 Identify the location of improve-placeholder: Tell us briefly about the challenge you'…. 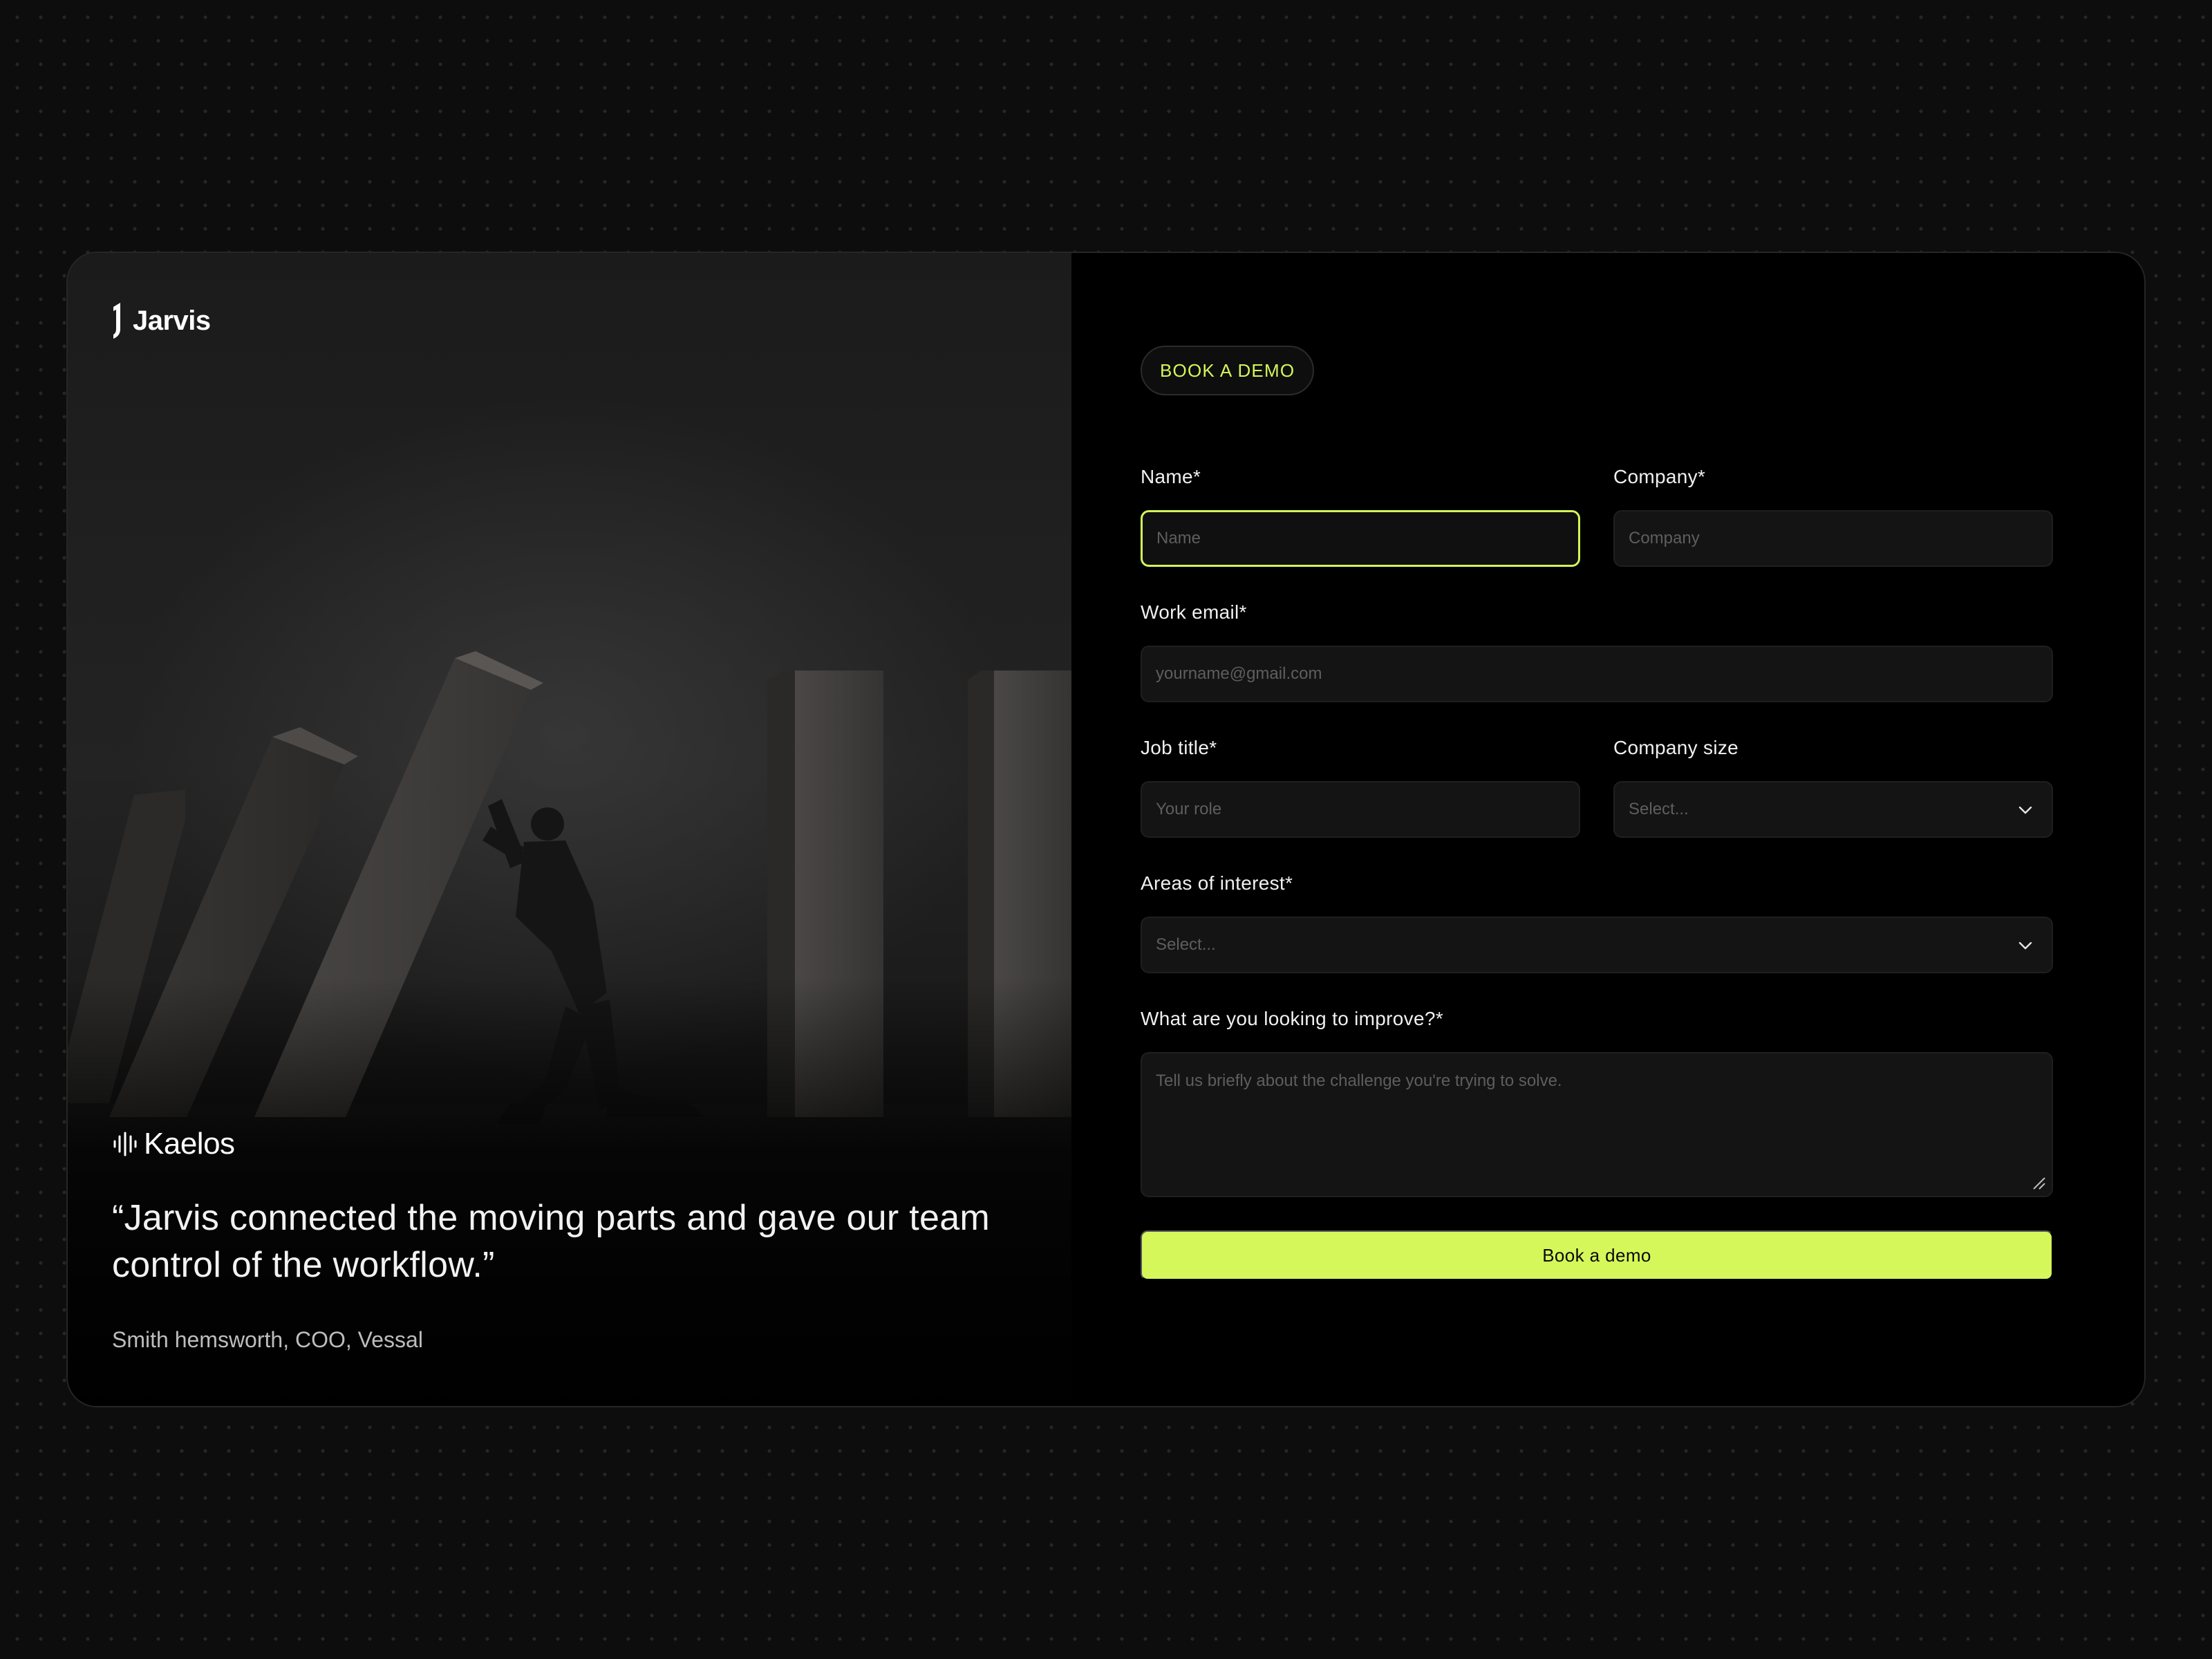
(1359, 1080).